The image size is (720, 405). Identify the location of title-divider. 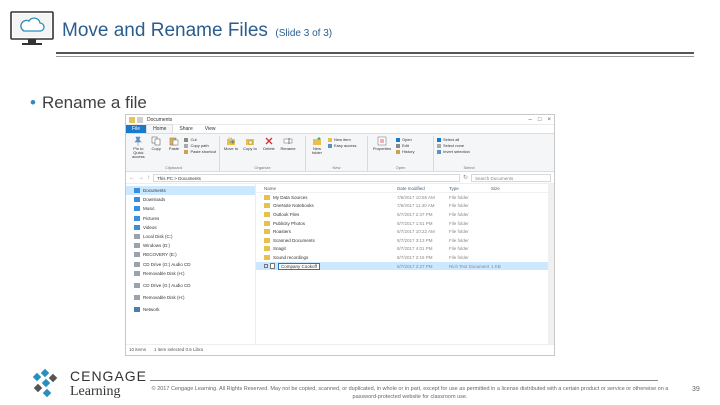
(375, 53).